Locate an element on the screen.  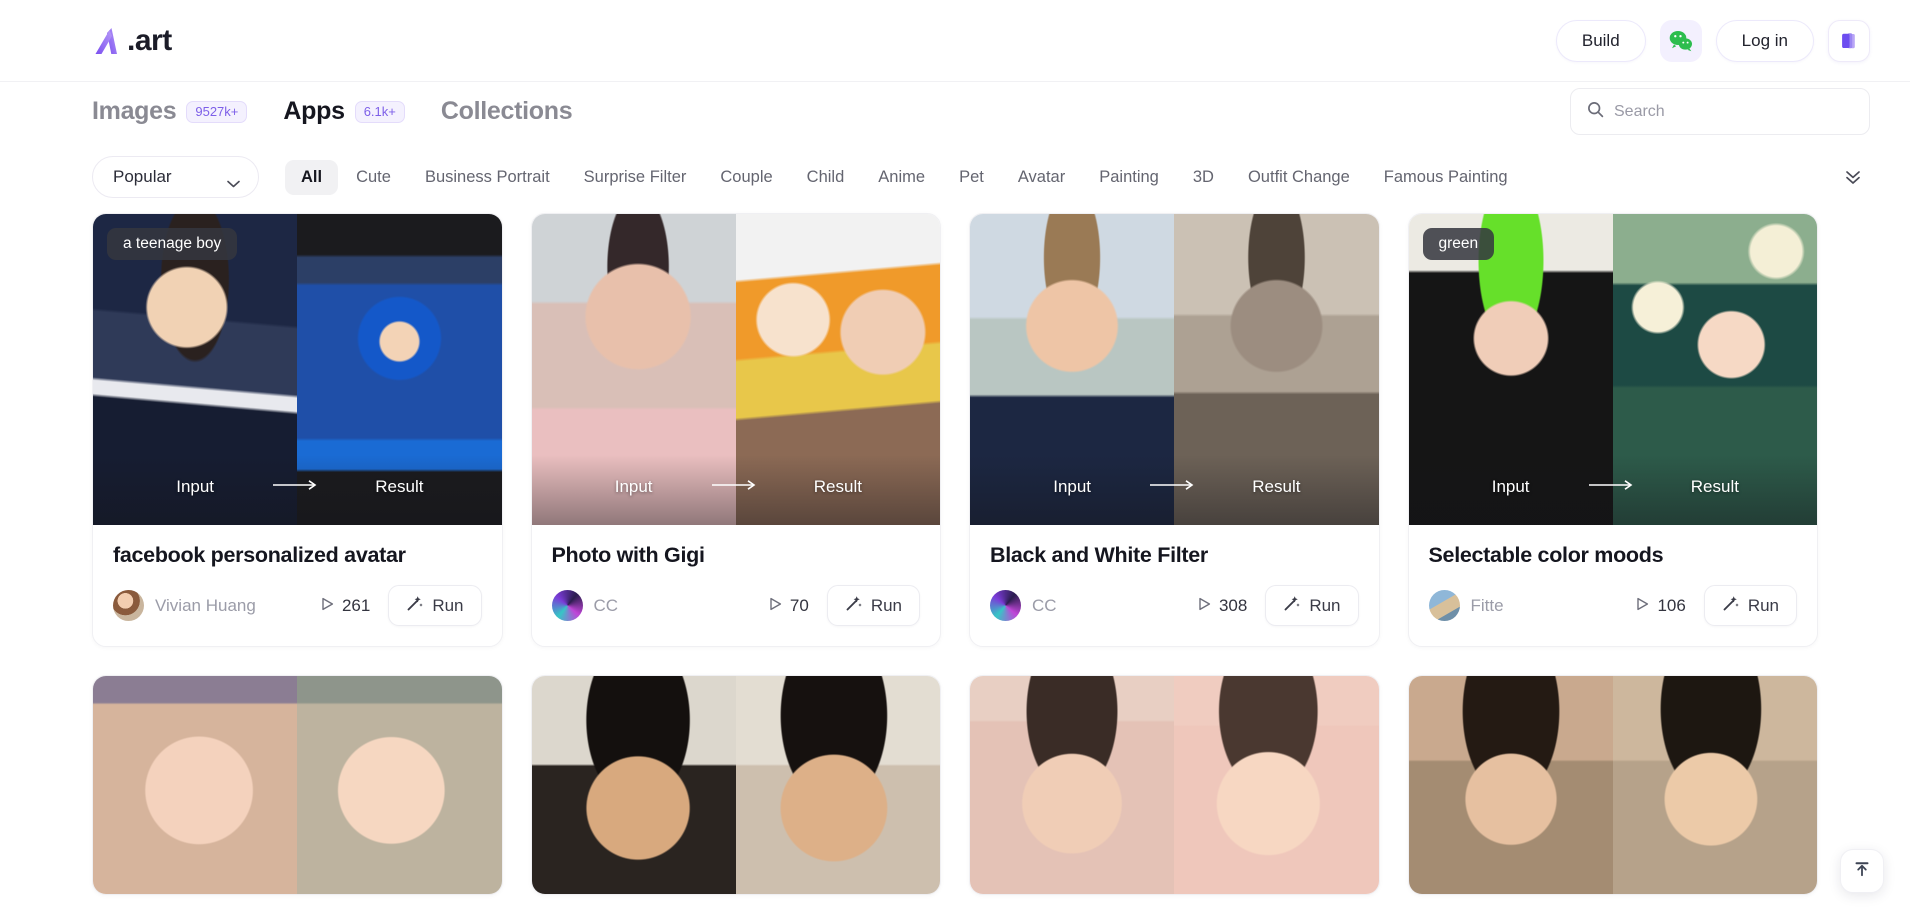
scroll-to-top-button is located at coordinates (1862, 871).